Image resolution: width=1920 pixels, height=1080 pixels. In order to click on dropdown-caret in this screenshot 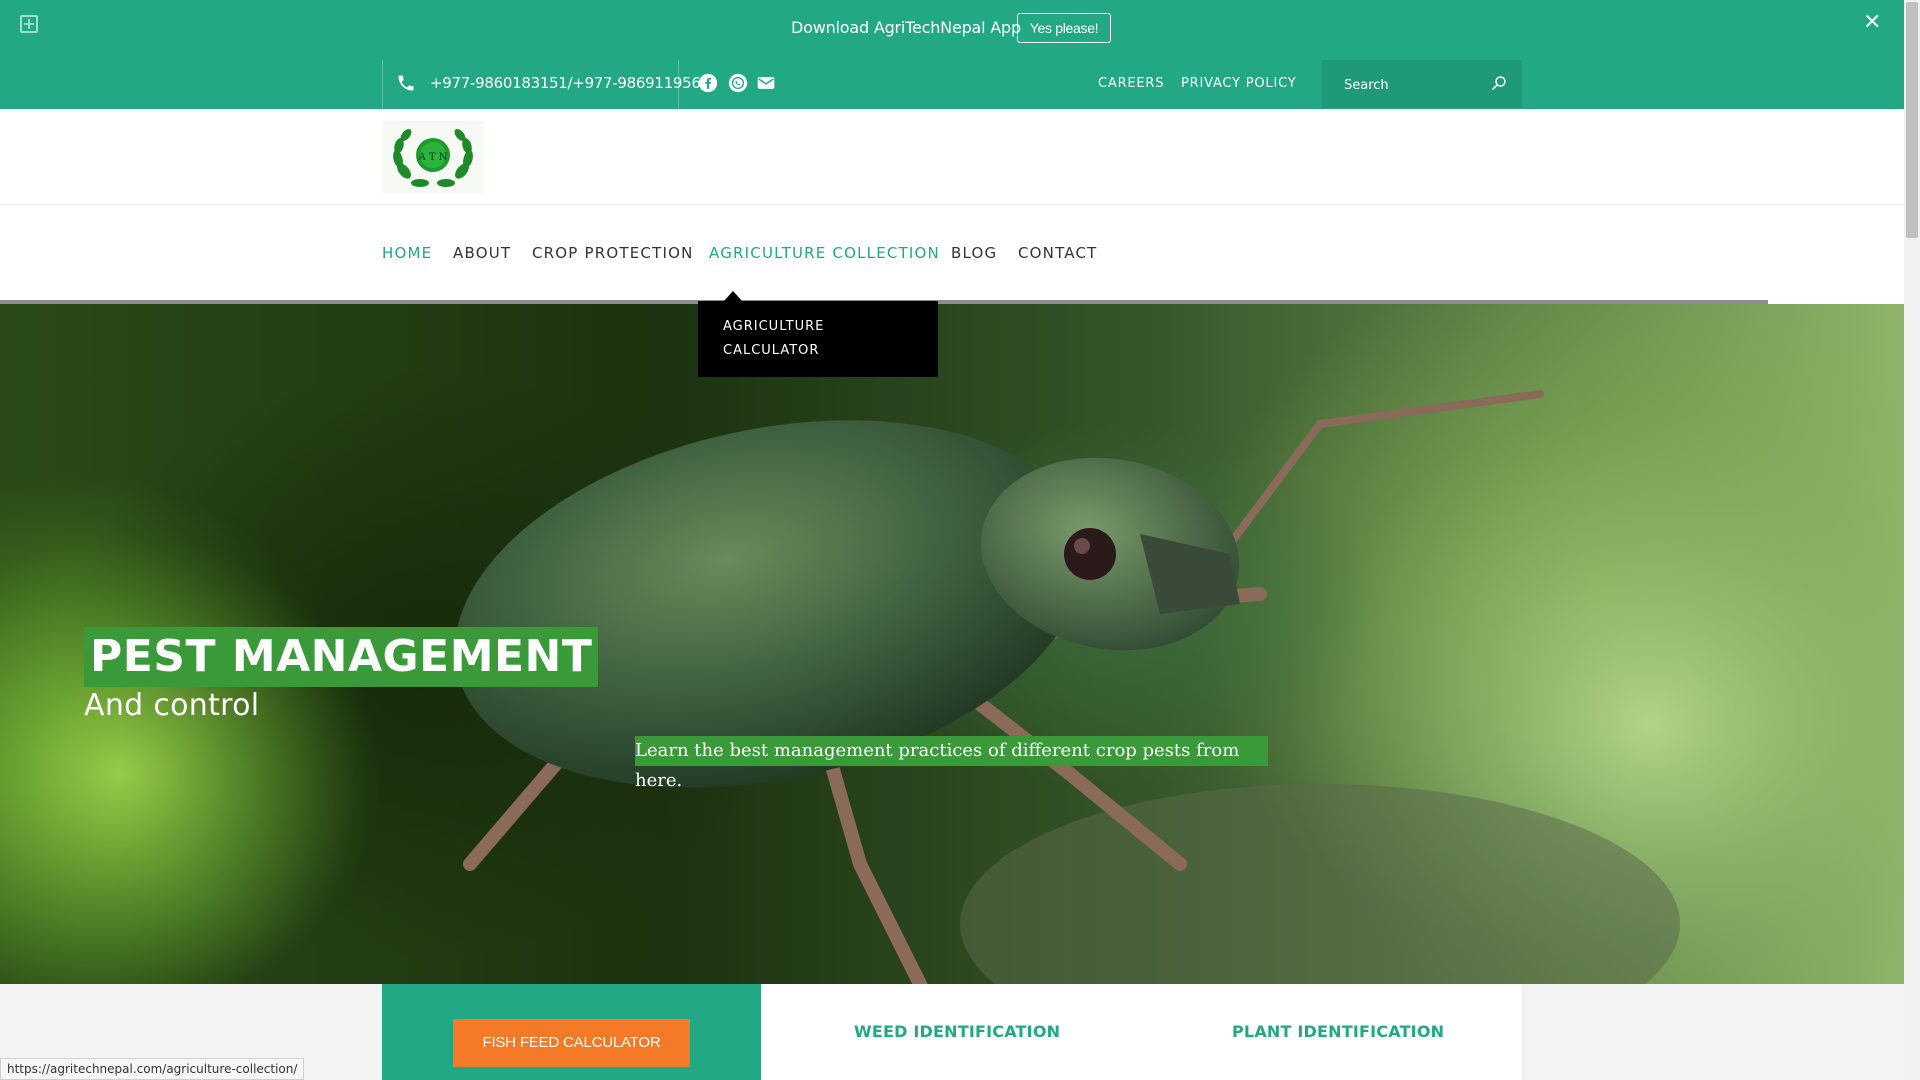, I will do `click(733, 296)`.